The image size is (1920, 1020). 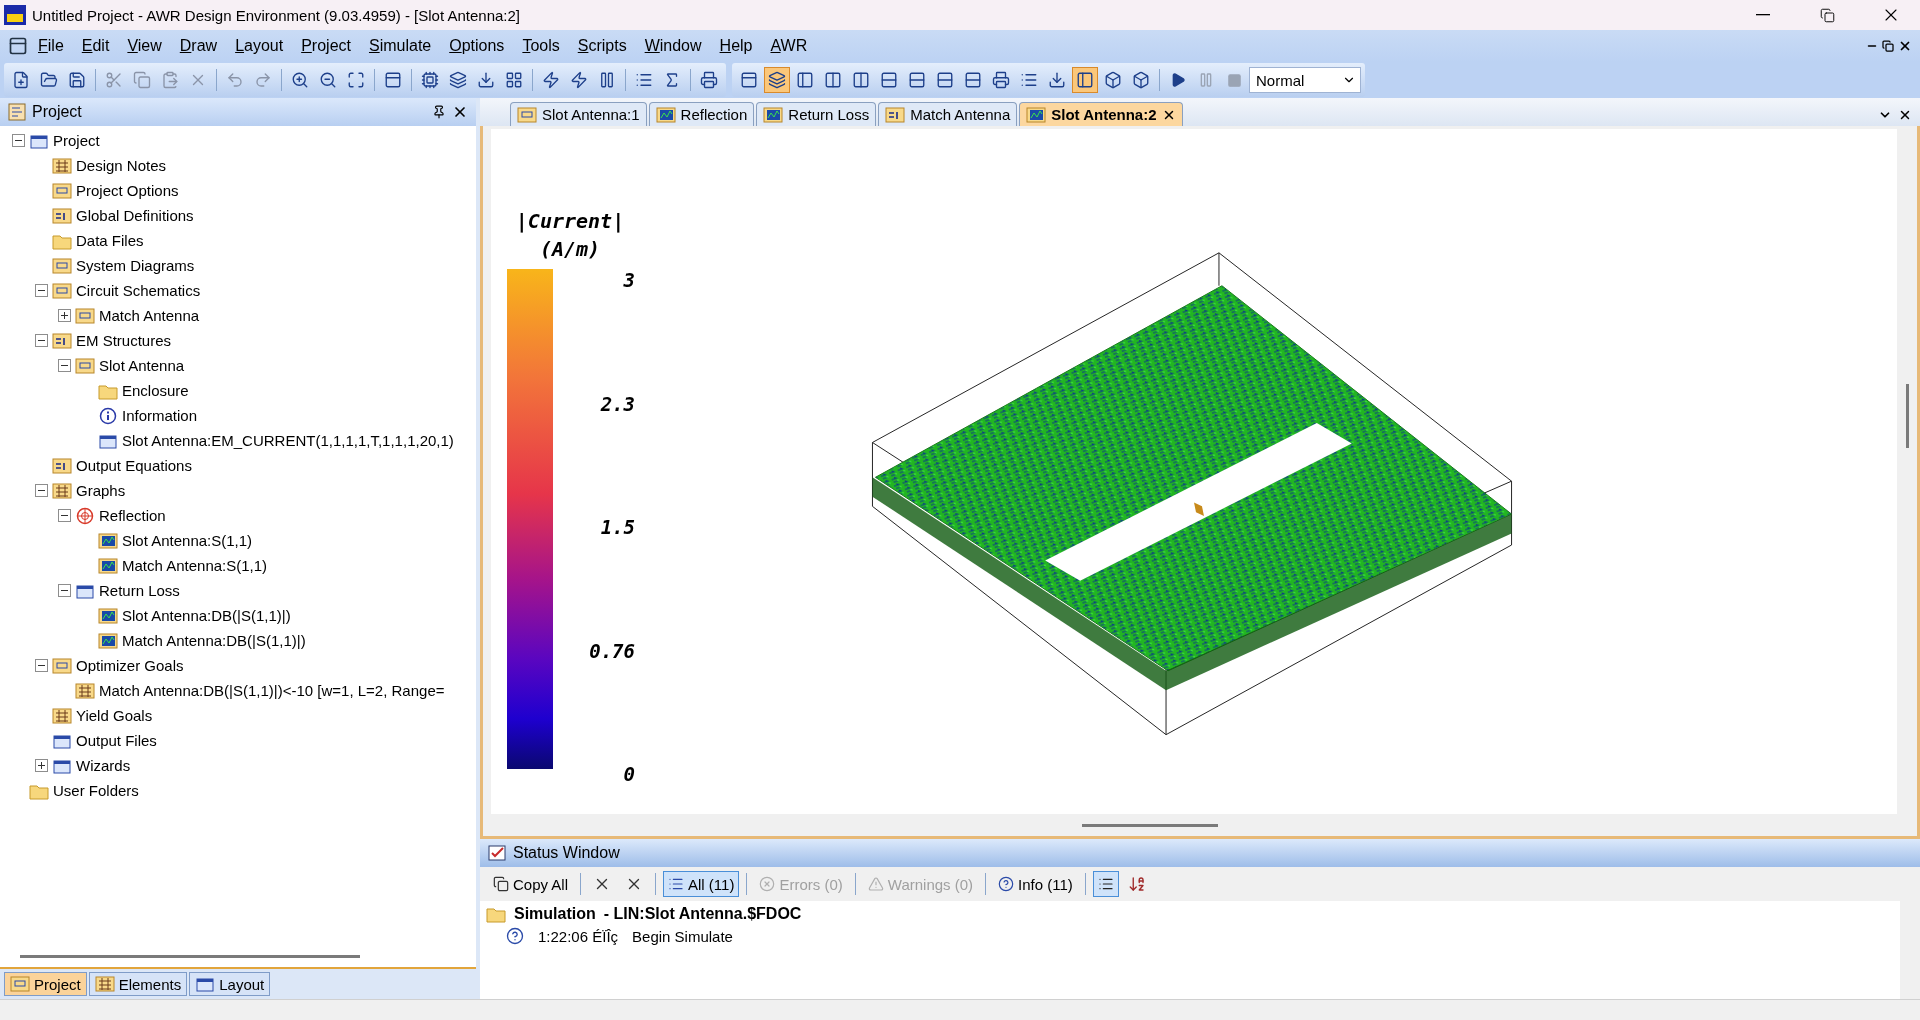 What do you see at coordinates (110, 240) in the screenshot?
I see `tree-item: Data Files` at bounding box center [110, 240].